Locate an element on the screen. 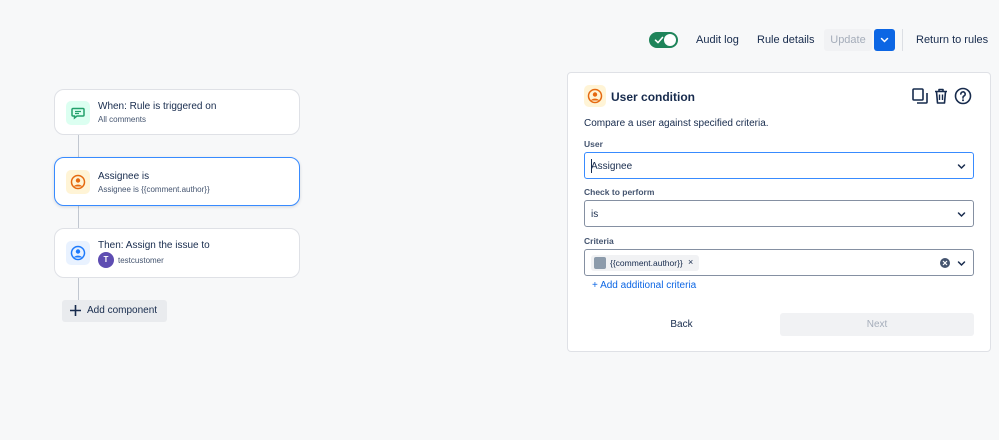 Image resolution: width=999 pixels, height=440 pixels. action-card: Then: Assign the issue to T testcustomer is located at coordinates (177, 253).